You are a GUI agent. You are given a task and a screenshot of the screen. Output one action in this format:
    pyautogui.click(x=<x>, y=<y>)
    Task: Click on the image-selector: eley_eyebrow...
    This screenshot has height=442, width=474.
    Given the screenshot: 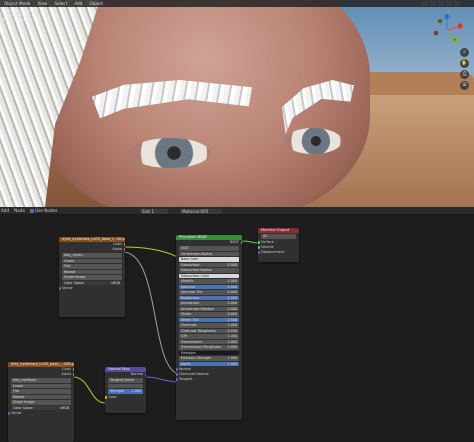 What is the action you would take?
    pyautogui.click(x=41, y=380)
    